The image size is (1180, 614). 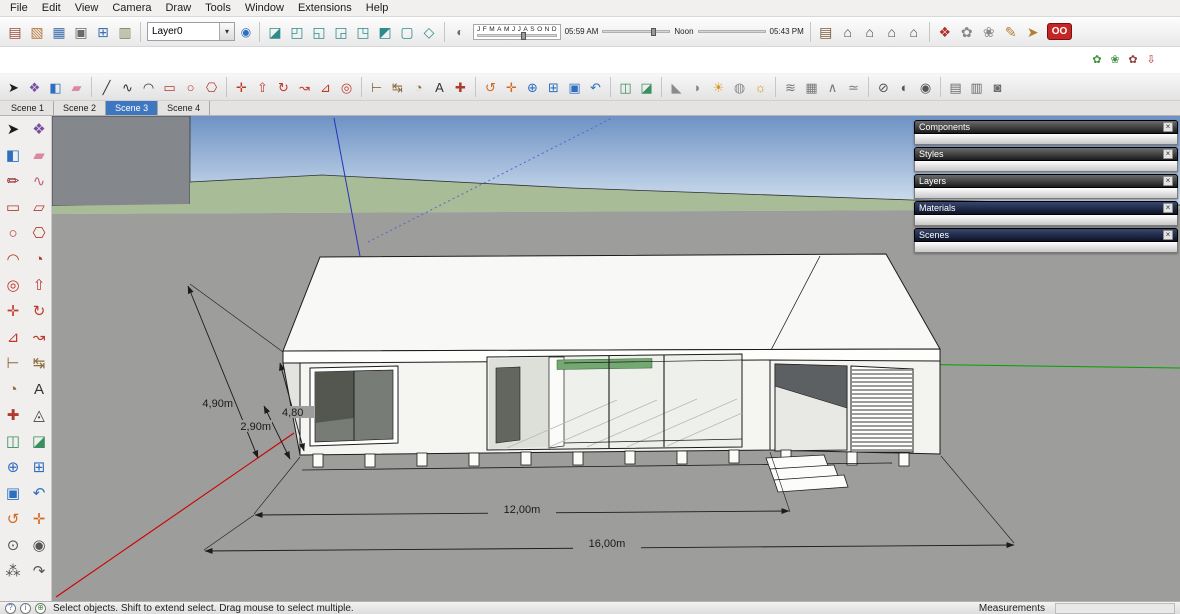 I want to click on paint-bucket-icon: ◧, so click(x=55, y=87).